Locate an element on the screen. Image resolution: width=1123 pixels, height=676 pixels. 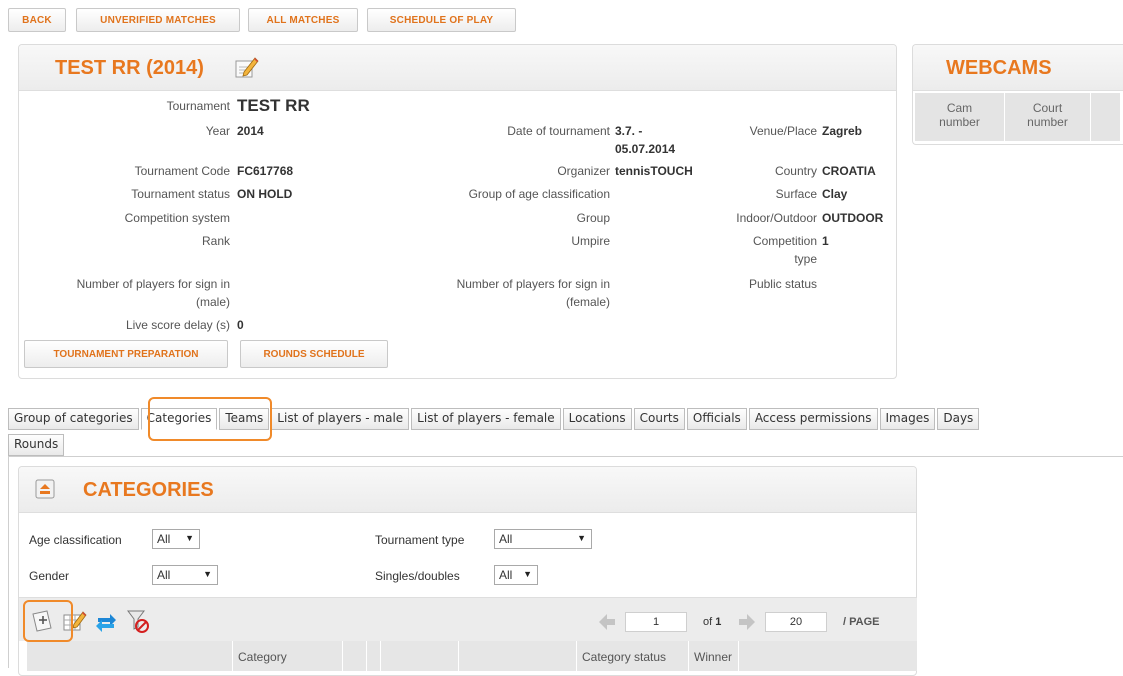
gender-value: All is located at coordinates (164, 575).